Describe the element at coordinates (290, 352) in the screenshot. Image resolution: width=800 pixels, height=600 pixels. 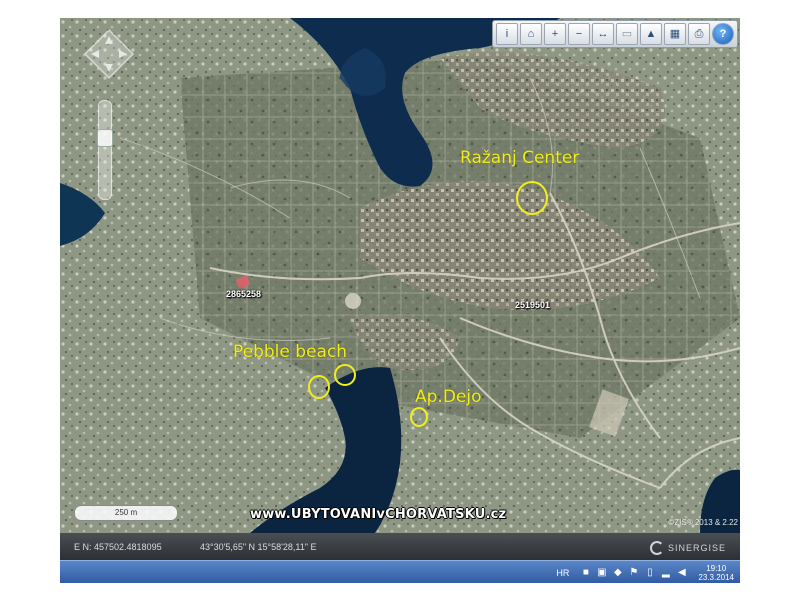
I see `annotation-beach-label: Pebble beach` at that location.